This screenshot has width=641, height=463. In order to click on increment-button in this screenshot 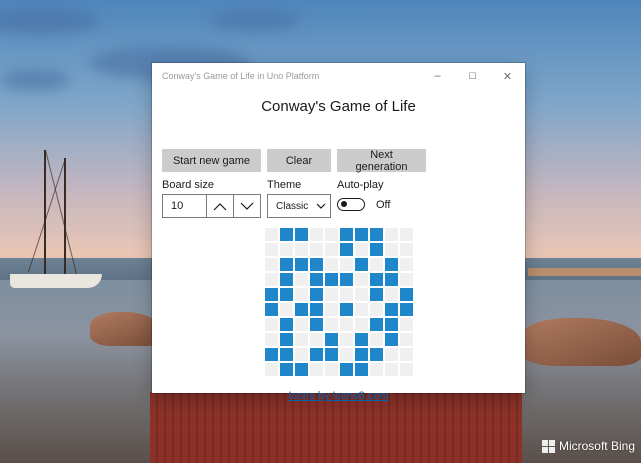, I will do `click(220, 206)`.